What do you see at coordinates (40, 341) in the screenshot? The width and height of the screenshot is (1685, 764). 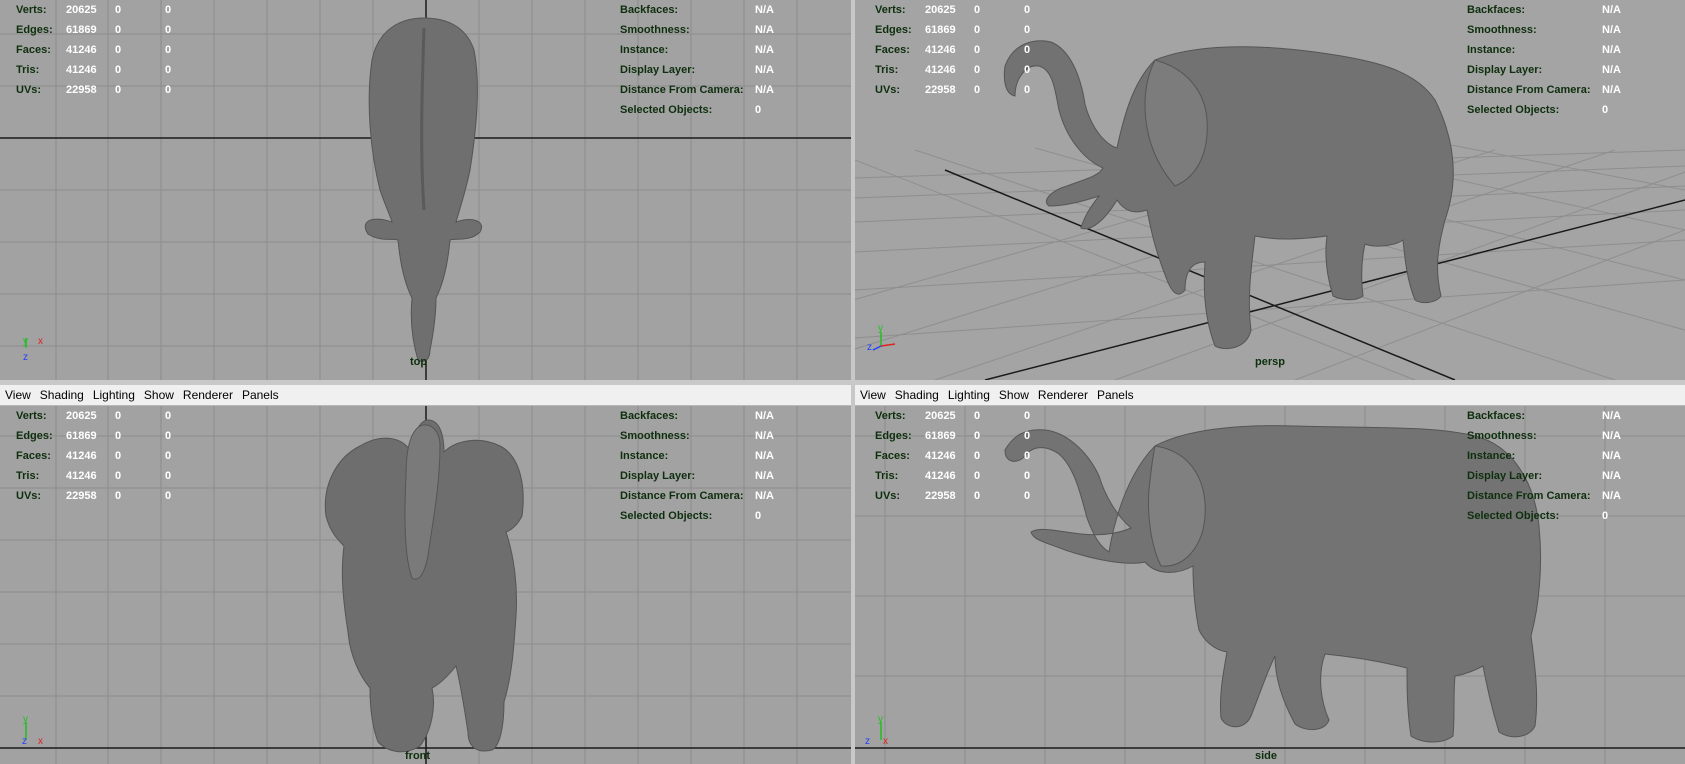 I see `axis-x-label: x` at bounding box center [40, 341].